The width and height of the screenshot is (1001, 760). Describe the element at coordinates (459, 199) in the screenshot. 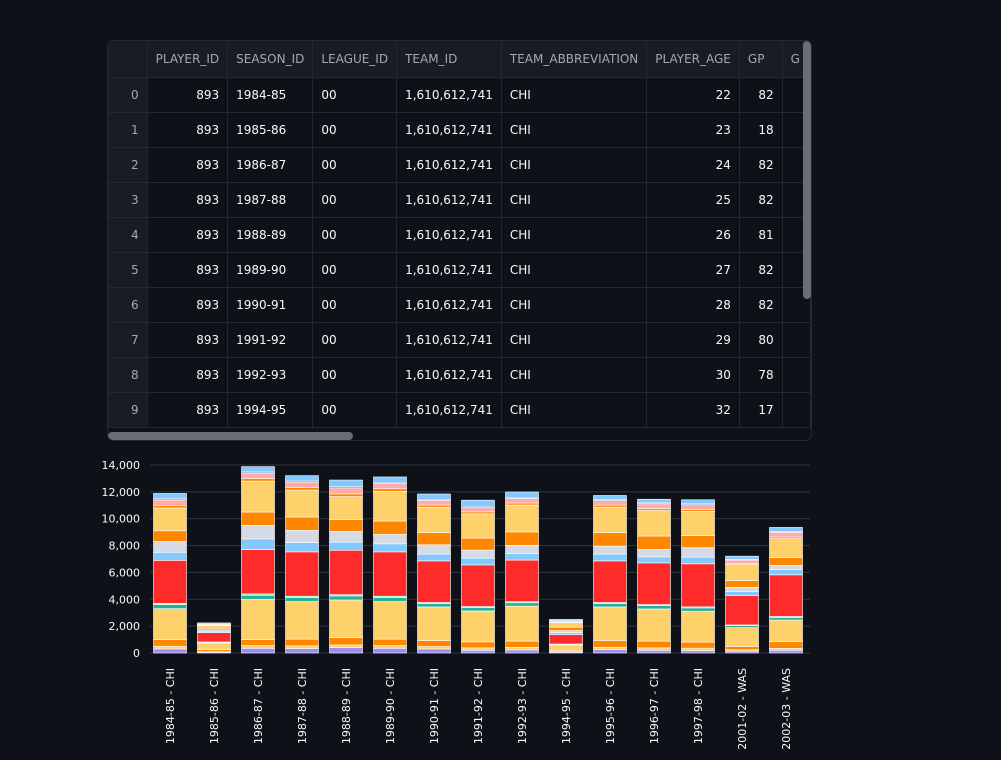

I see `table-row: 38931987-88001,610,612,741CHI2582` at that location.